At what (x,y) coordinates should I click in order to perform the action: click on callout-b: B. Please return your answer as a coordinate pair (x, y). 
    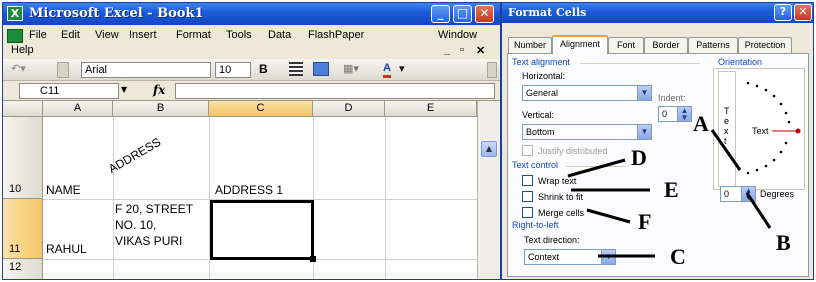
    Looking at the image, I should click on (783, 242).